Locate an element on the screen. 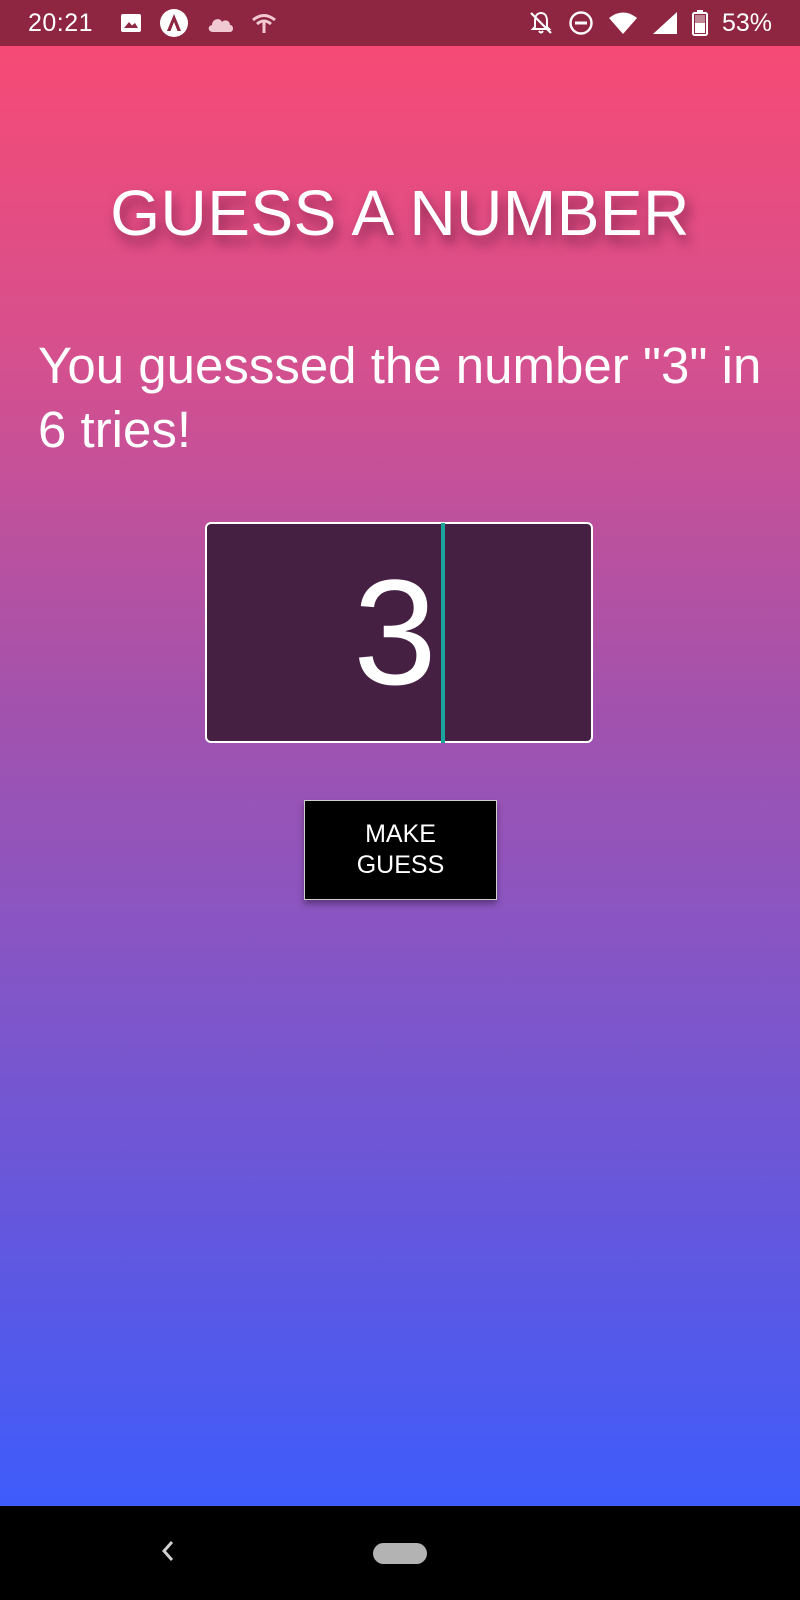 This screenshot has height=1600, width=800. notifications-off-icon is located at coordinates (541, 23).